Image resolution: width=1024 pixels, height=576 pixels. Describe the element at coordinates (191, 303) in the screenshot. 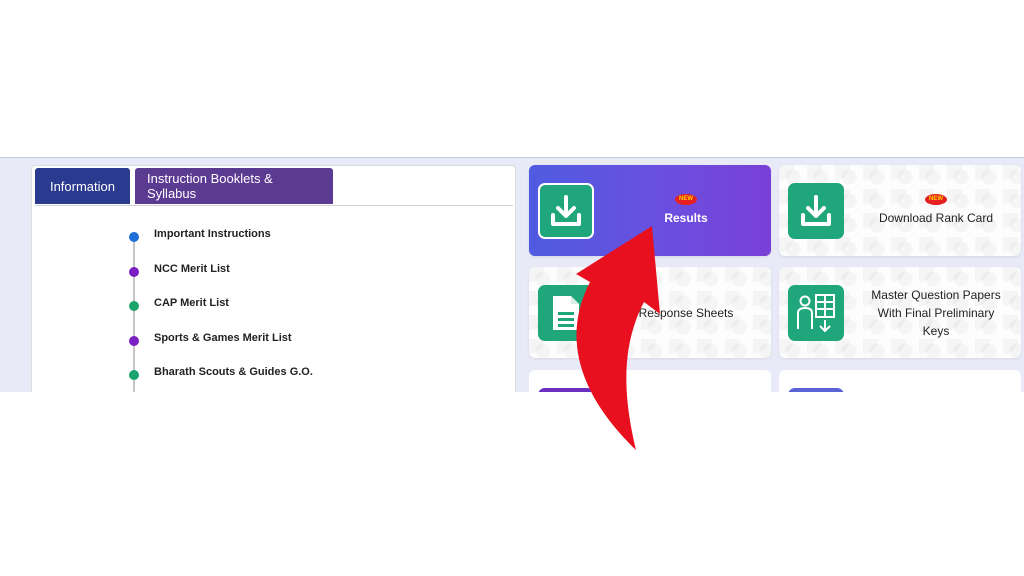

I see `list-item-label: CAP Merit List` at that location.